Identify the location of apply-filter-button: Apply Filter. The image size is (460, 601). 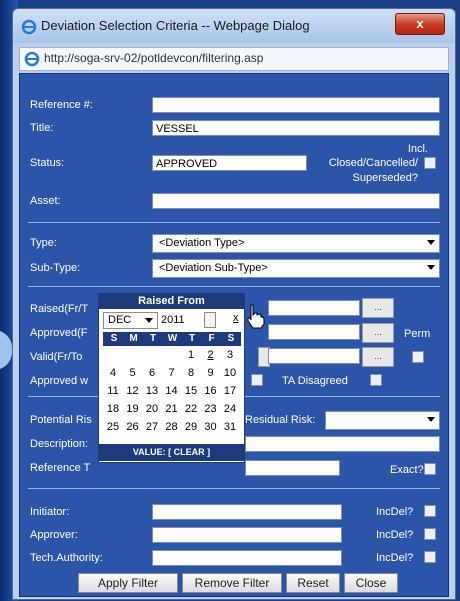
(128, 583).